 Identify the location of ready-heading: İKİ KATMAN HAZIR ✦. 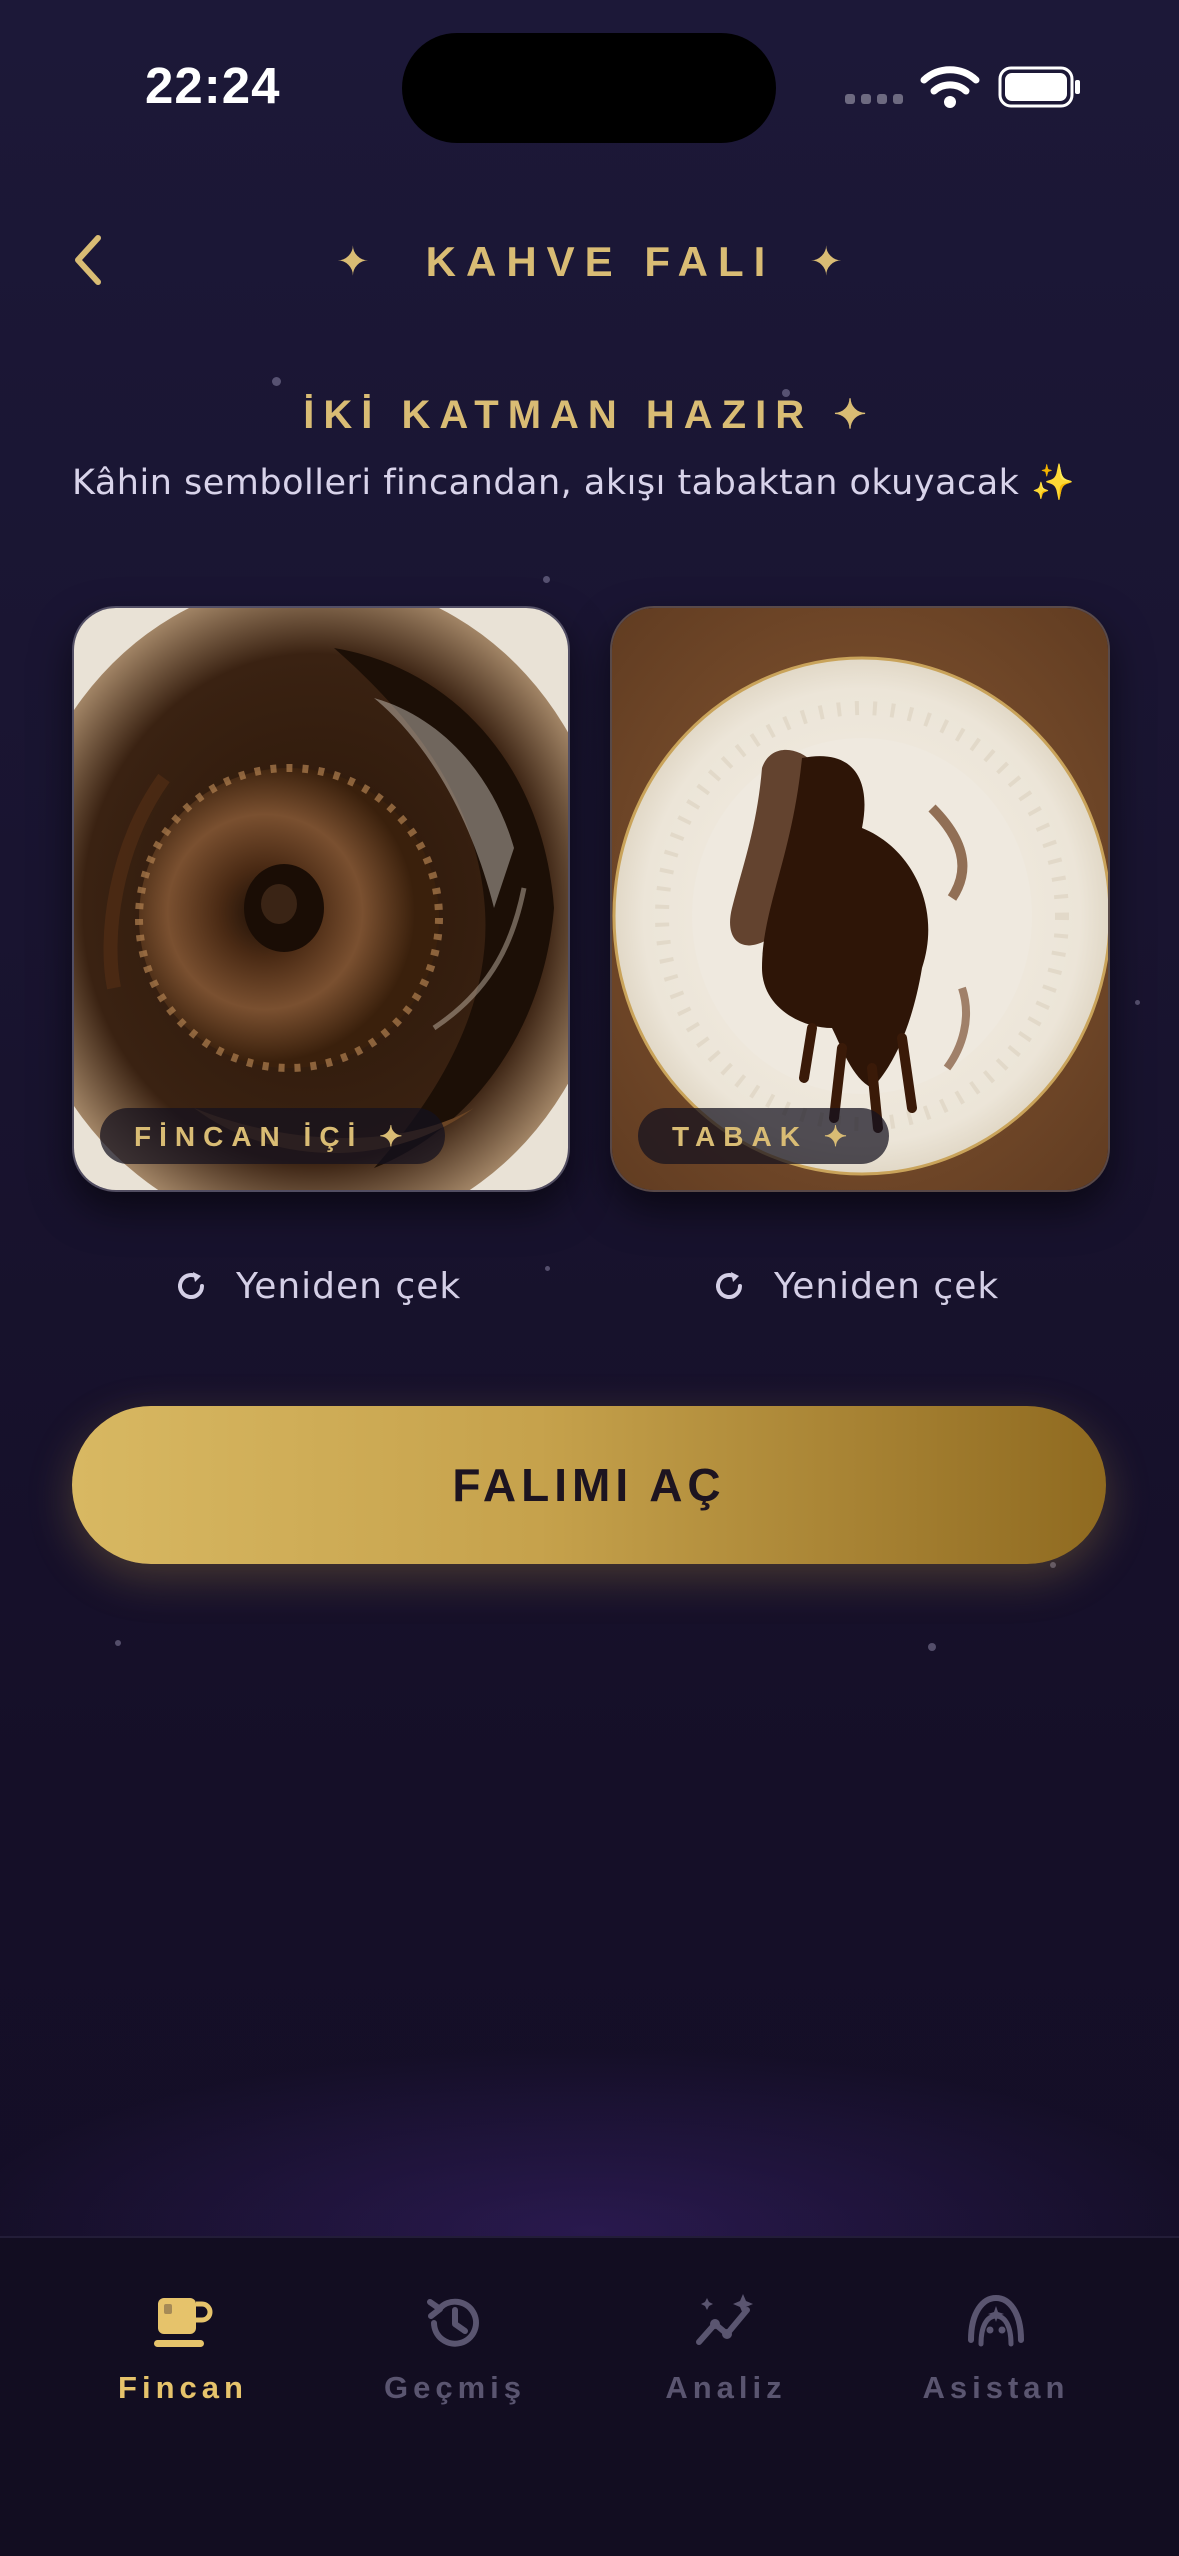
(589, 415).